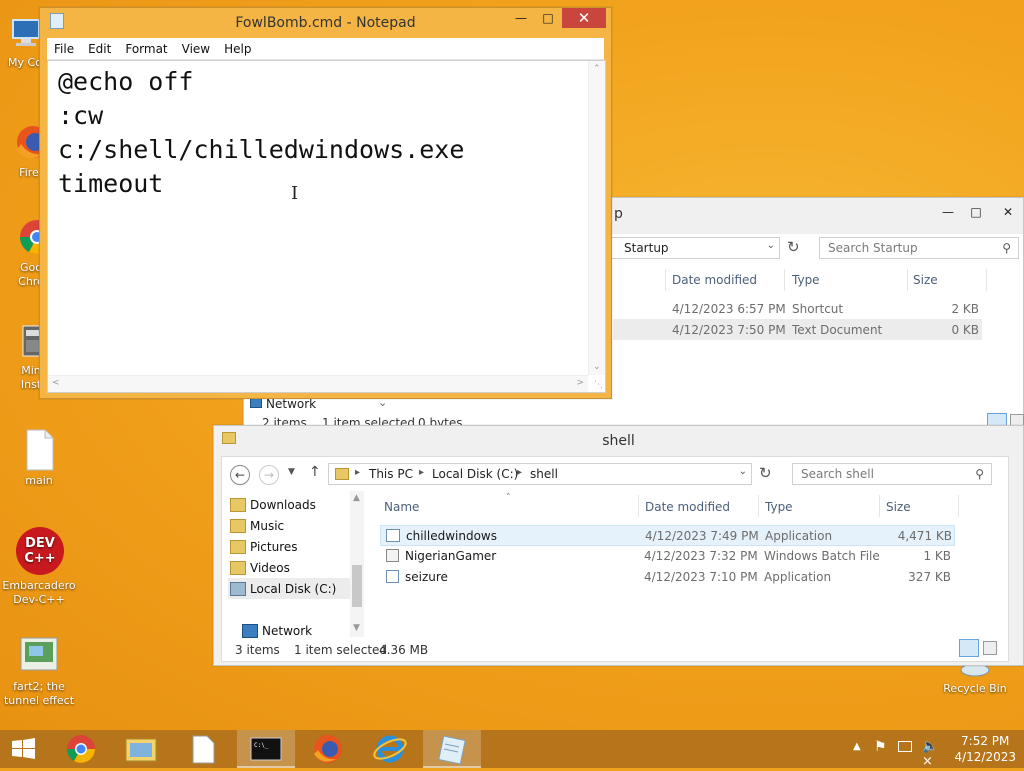 The height and width of the screenshot is (771, 1024). What do you see at coordinates (919, 248) in the screenshot?
I see `startup-search-input: Search Startup ⚲` at bounding box center [919, 248].